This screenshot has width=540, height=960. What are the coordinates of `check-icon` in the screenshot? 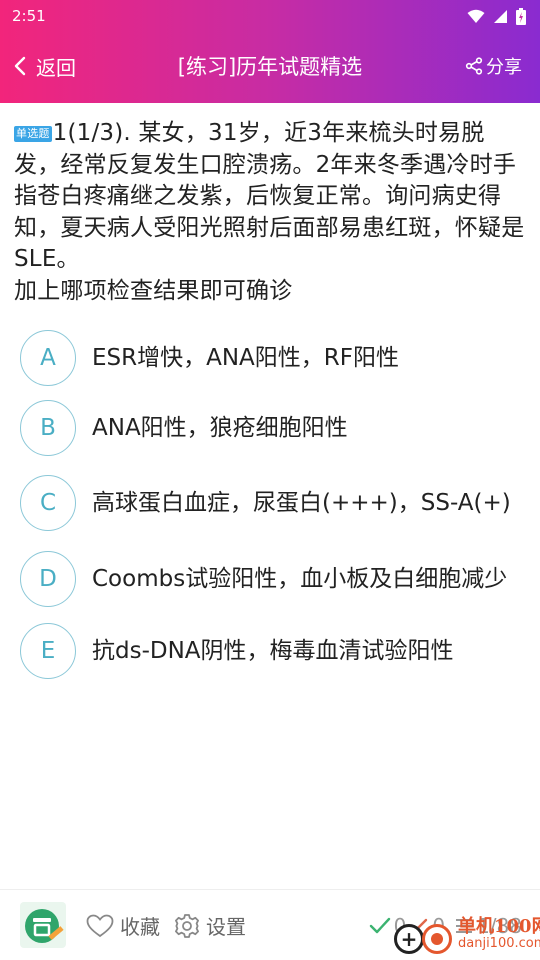 It's located at (379, 925).